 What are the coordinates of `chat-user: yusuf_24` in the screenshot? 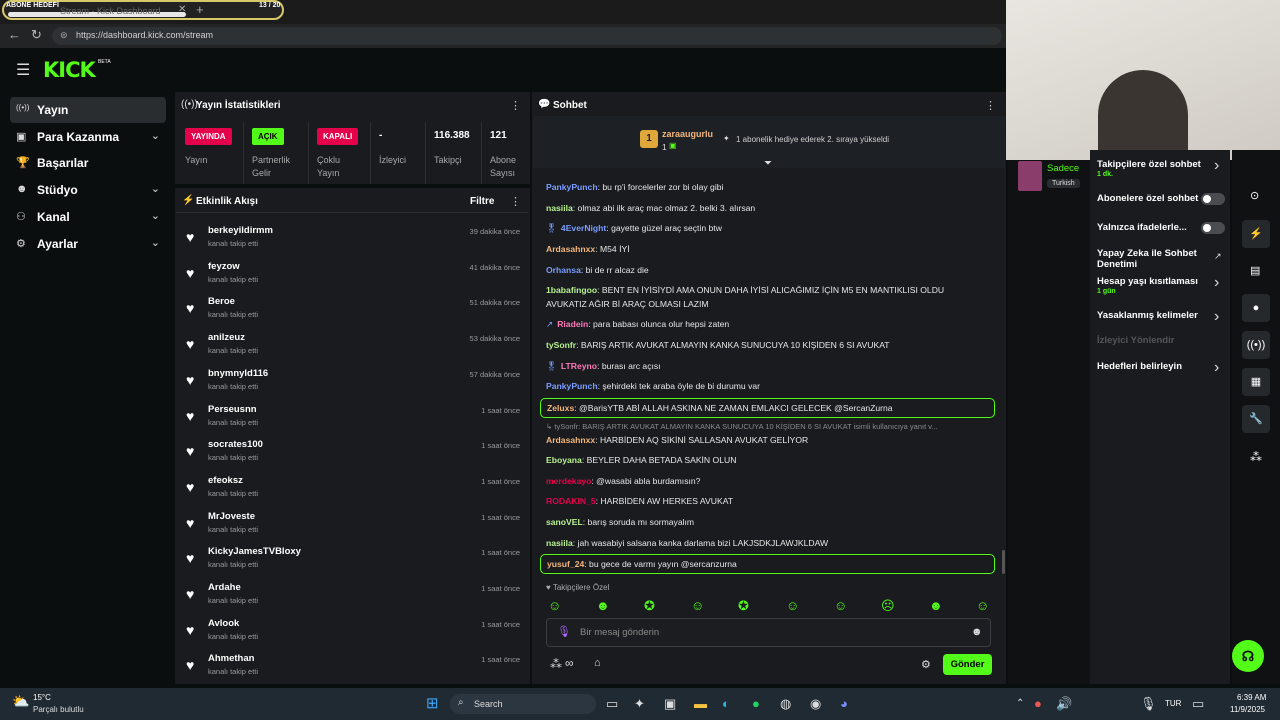 It's located at (565, 564).